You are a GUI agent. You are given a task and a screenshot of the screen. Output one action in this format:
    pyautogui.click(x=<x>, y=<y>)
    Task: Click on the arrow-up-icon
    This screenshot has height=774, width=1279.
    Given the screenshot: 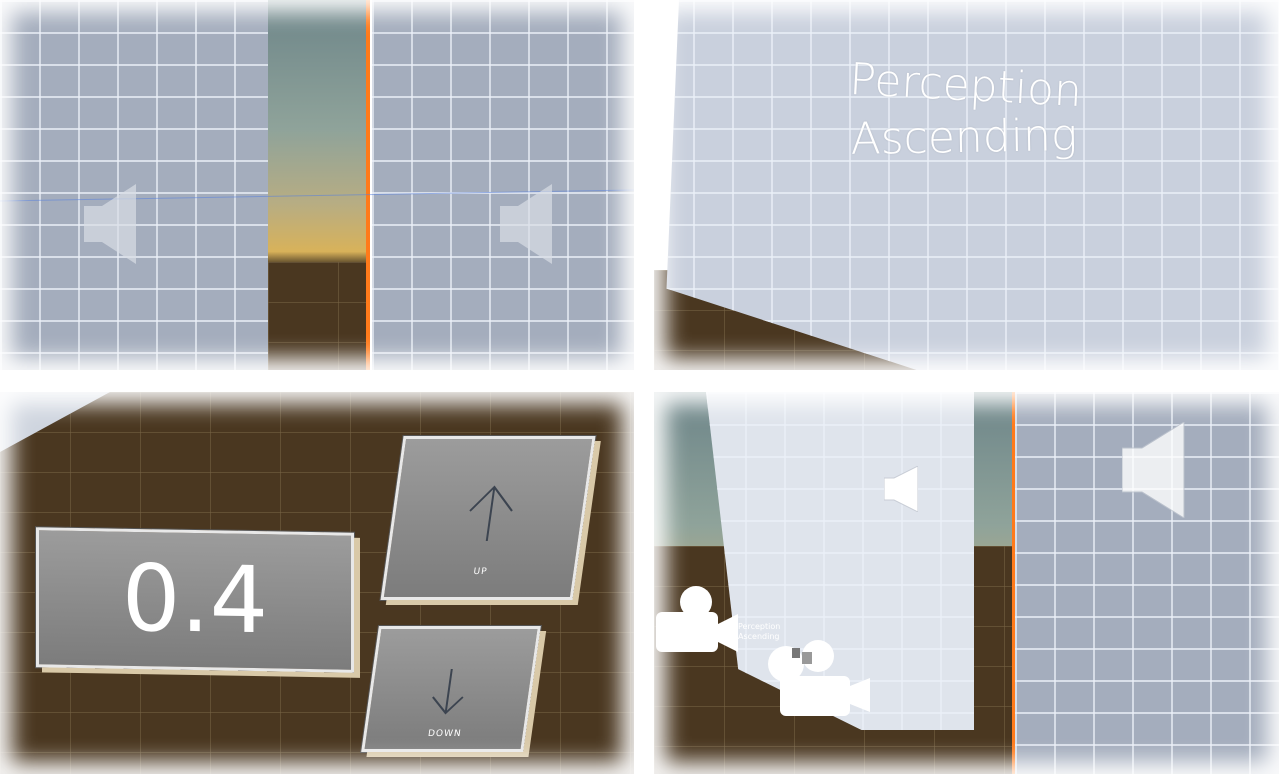 What is the action you would take?
    pyautogui.click(x=491, y=513)
    